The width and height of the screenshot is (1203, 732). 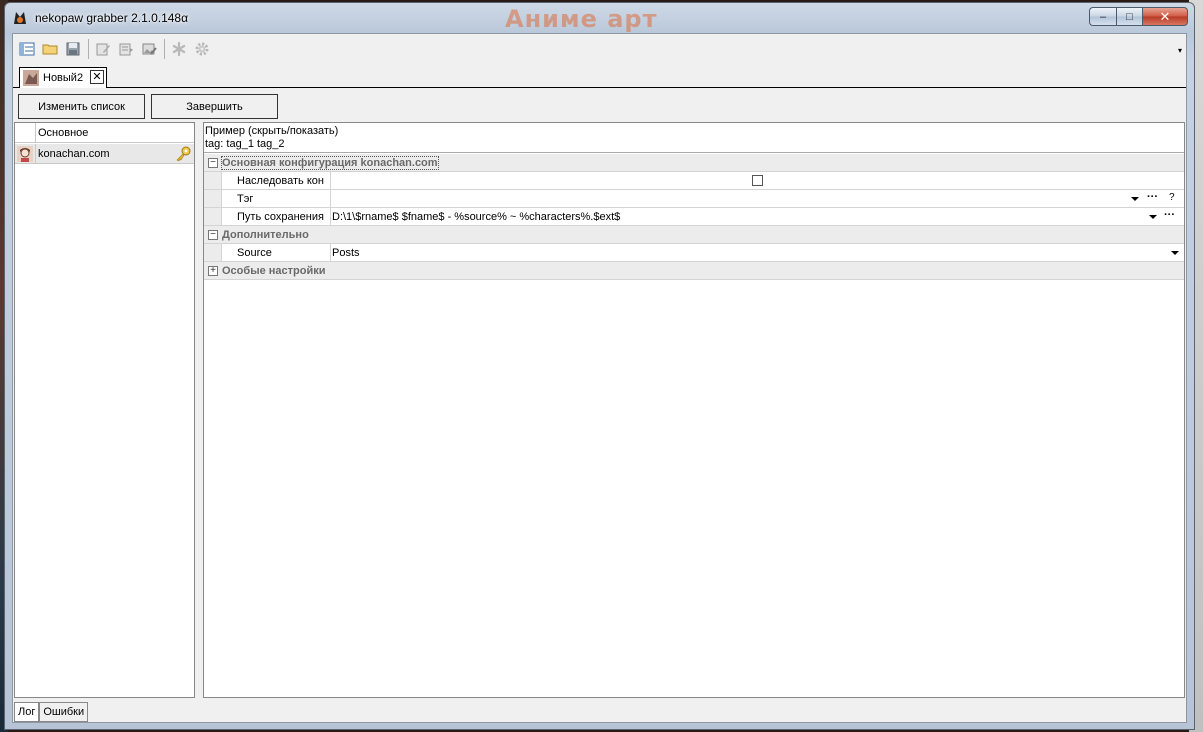 I want to click on property-source: Source Posts, so click(x=694, y=253).